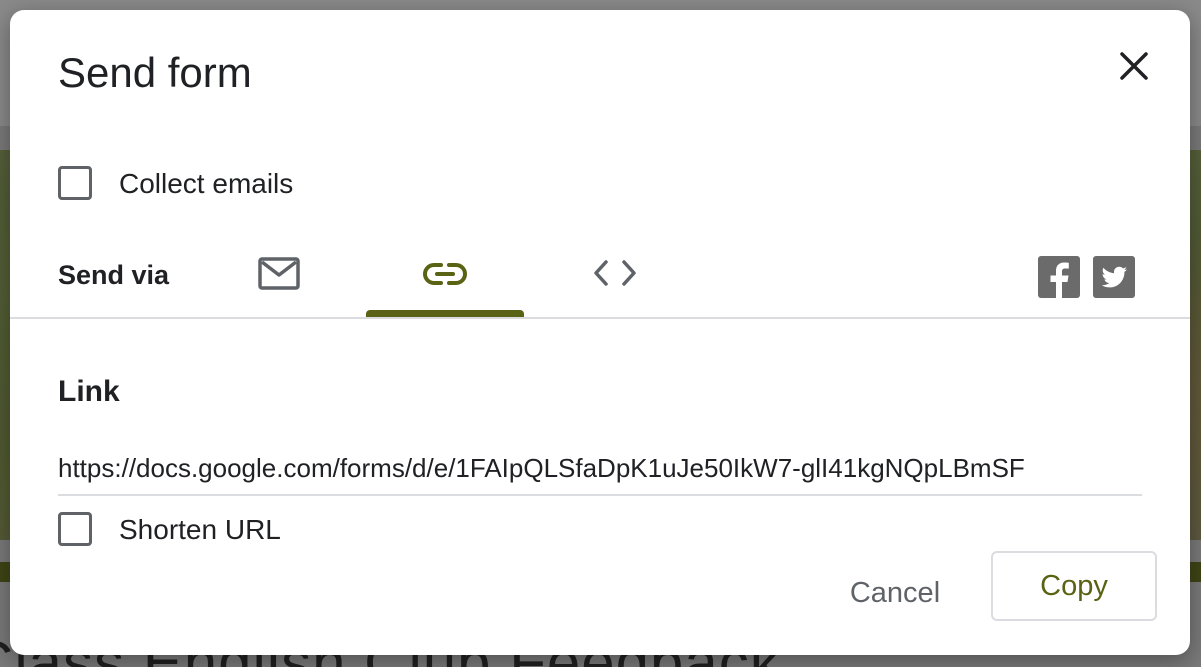 The height and width of the screenshot is (667, 1201). What do you see at coordinates (114, 275) in the screenshot?
I see `send-via-label: Send via` at bounding box center [114, 275].